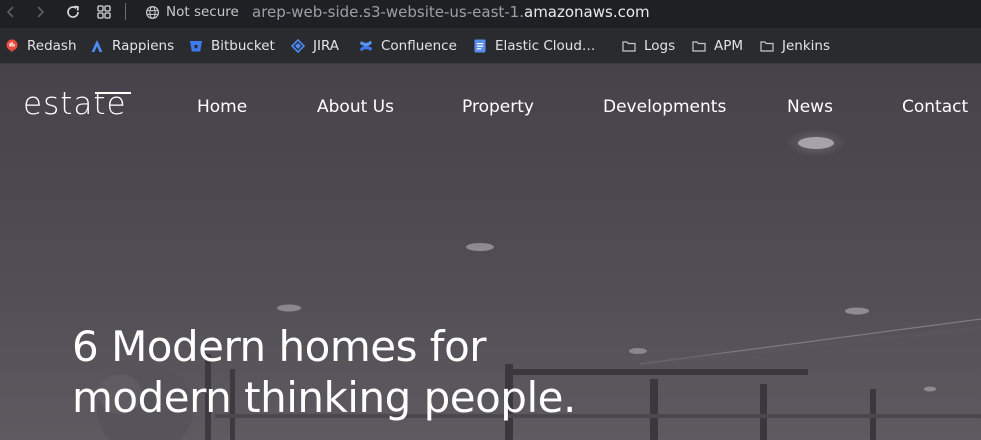 The width and height of the screenshot is (981, 440). What do you see at coordinates (12, 46) in the screenshot?
I see `redash-icon` at bounding box center [12, 46].